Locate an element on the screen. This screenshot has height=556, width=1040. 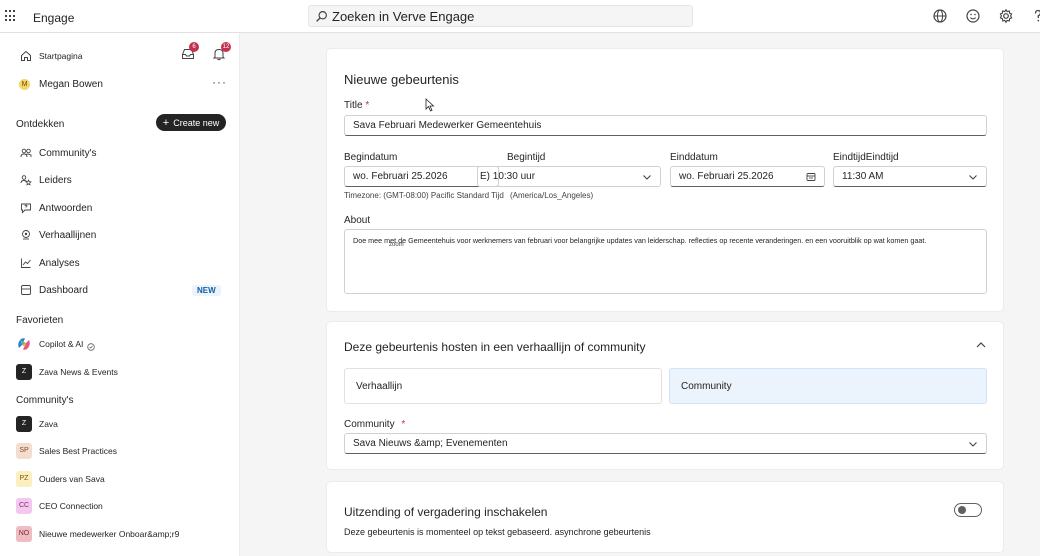
leaders-icon is located at coordinates (26, 180).